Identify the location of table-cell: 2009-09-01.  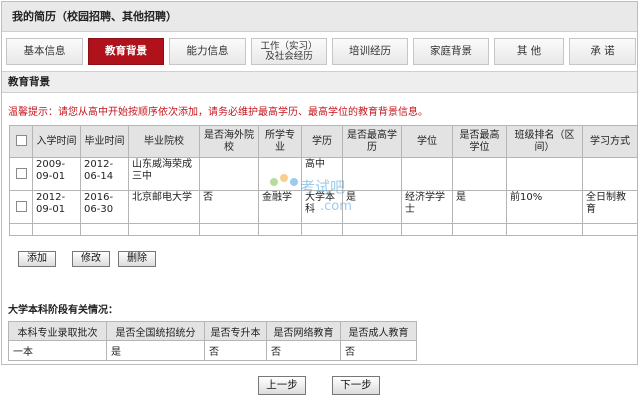
(56, 174).